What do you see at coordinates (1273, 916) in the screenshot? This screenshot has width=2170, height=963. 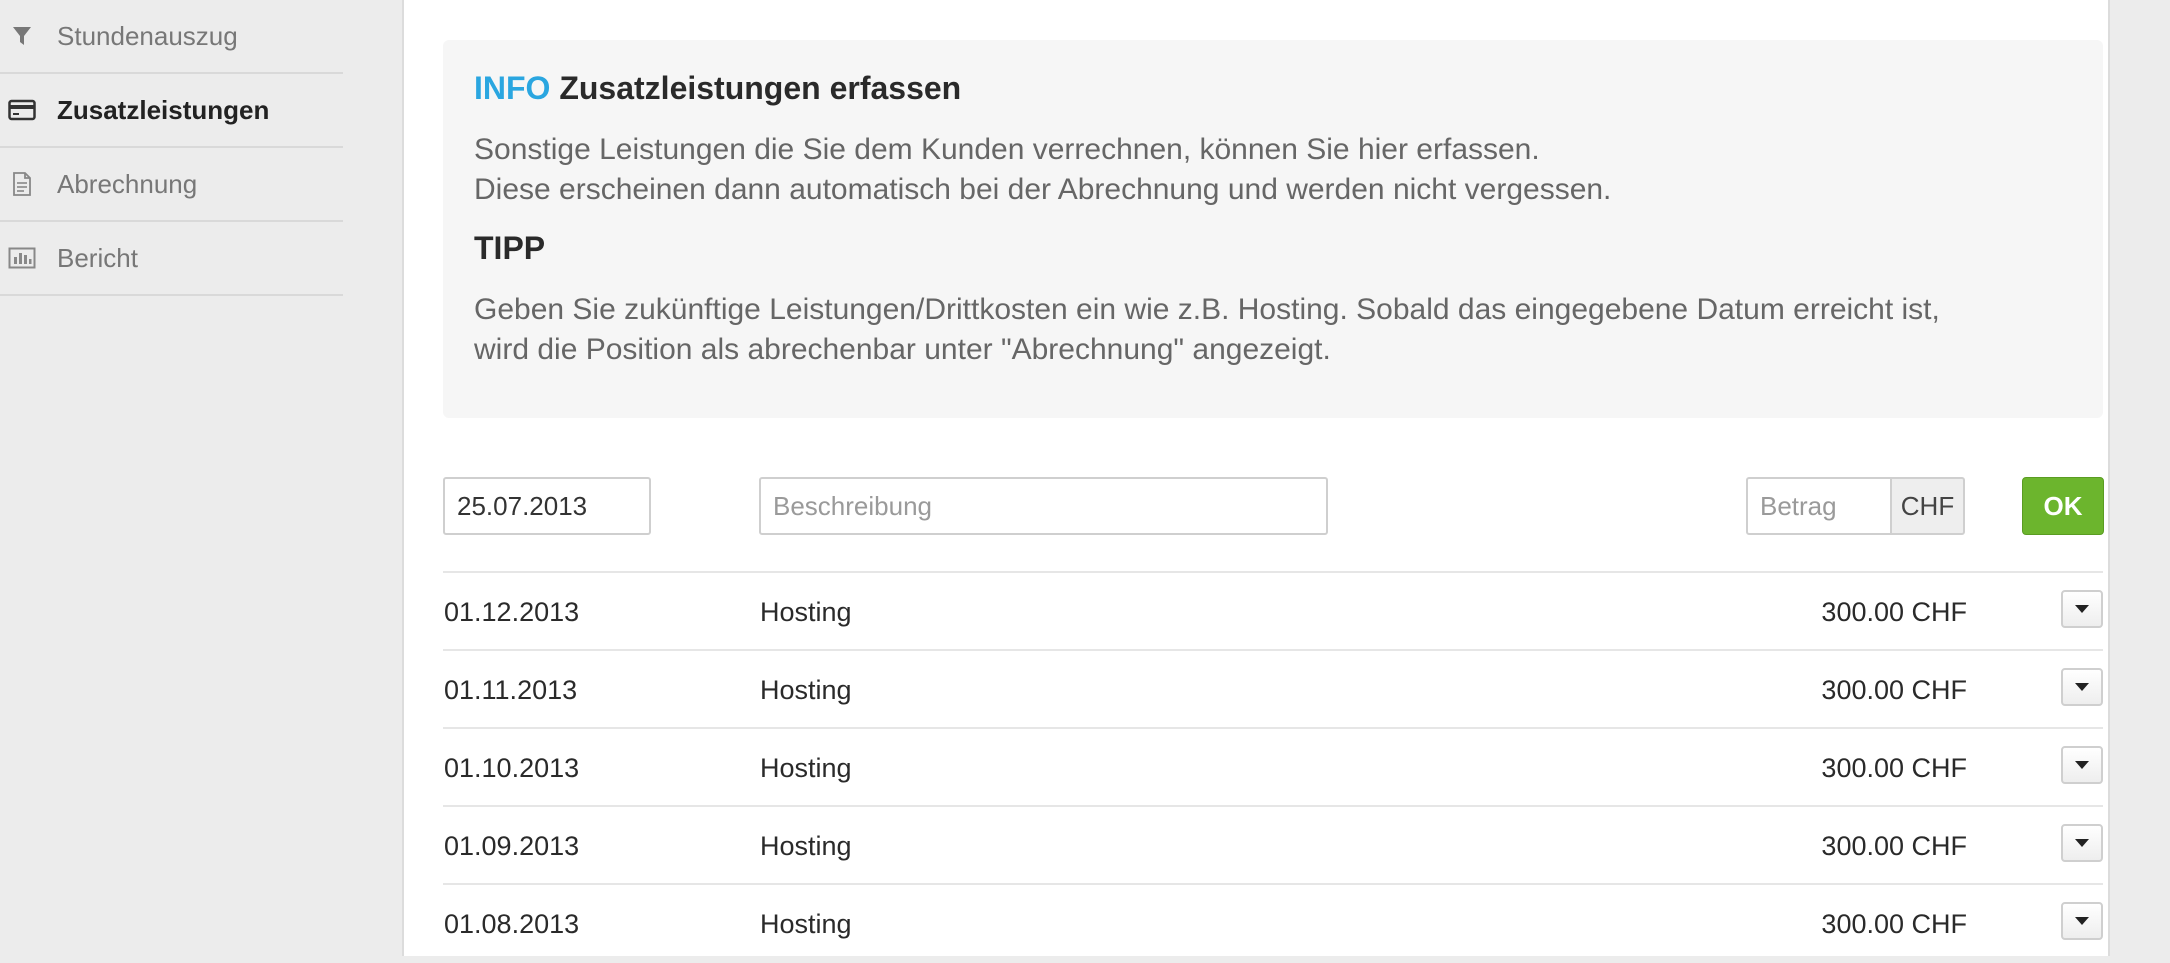 I see `table-row: 01.08.2013 Hosting 300.00 CHF` at bounding box center [1273, 916].